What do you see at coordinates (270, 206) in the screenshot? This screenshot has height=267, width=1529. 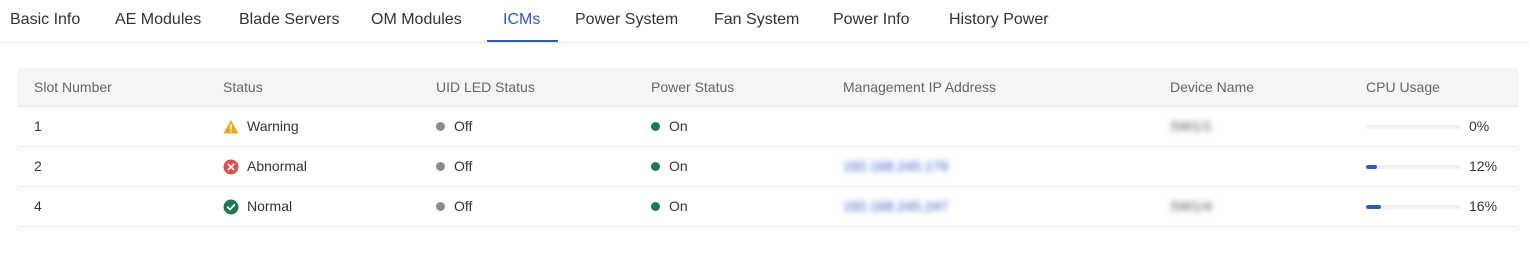 I see `status-text: Normal` at bounding box center [270, 206].